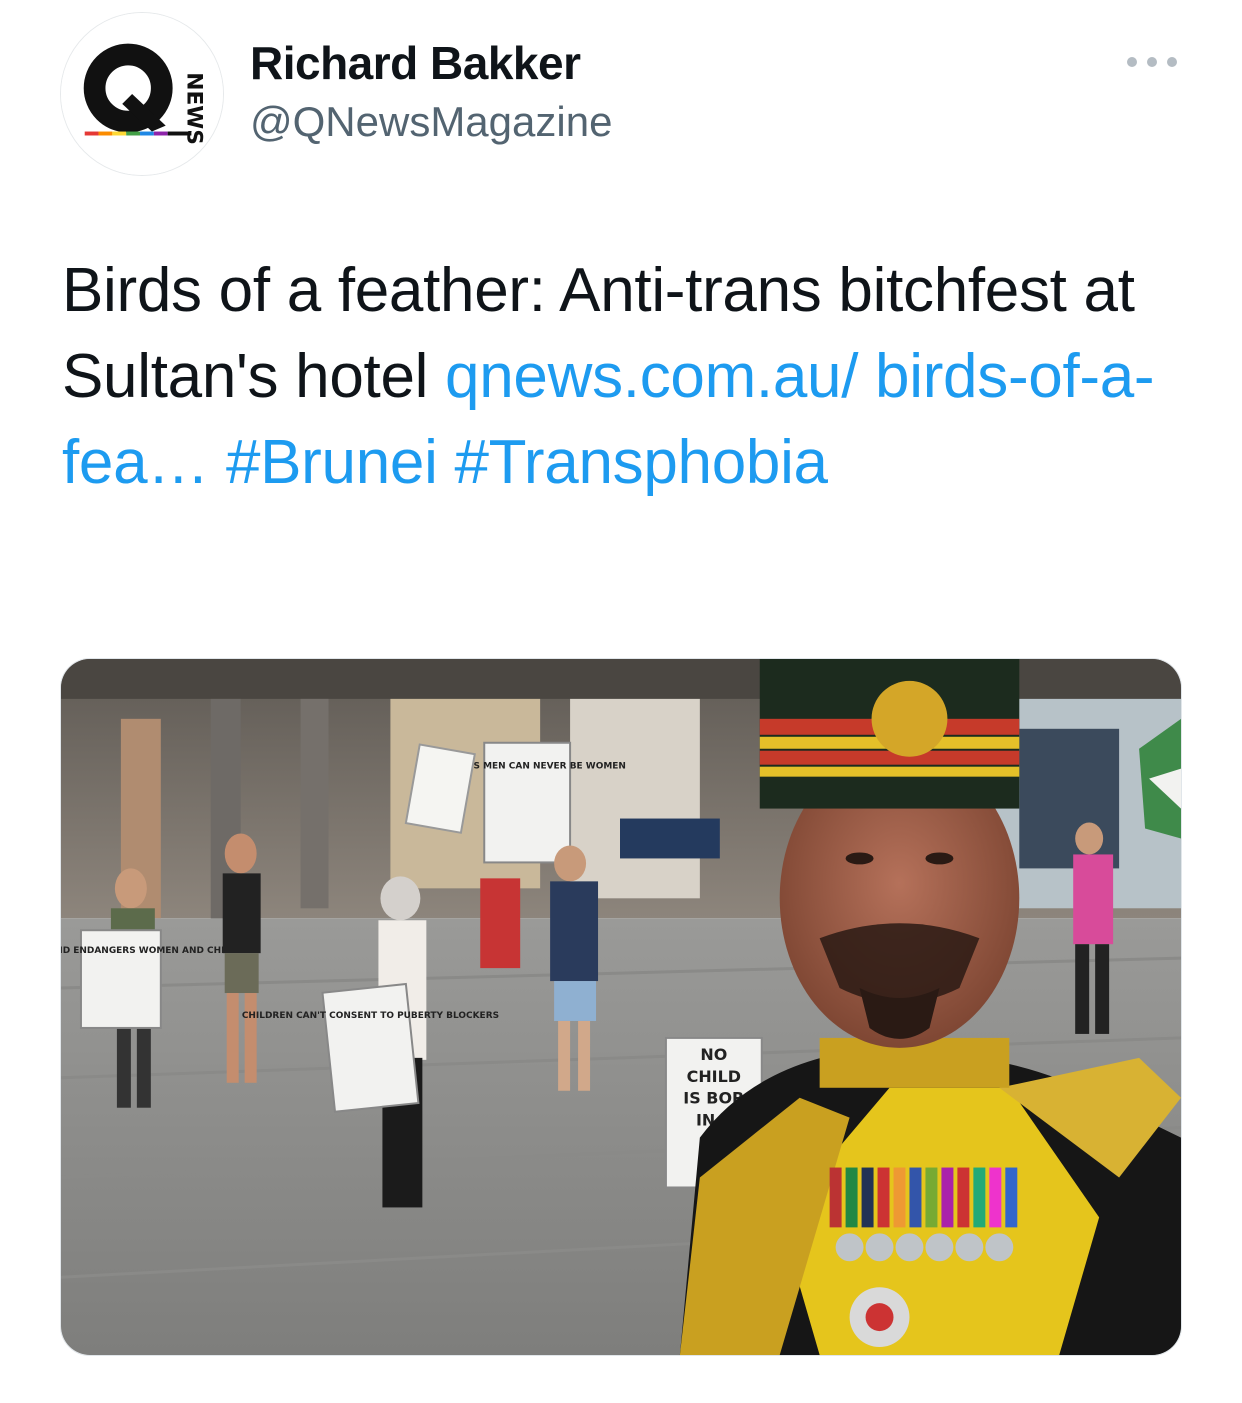 This screenshot has width=1242, height=1403. What do you see at coordinates (713, 1054) in the screenshot?
I see `sign-no-child-line-1: NO` at bounding box center [713, 1054].